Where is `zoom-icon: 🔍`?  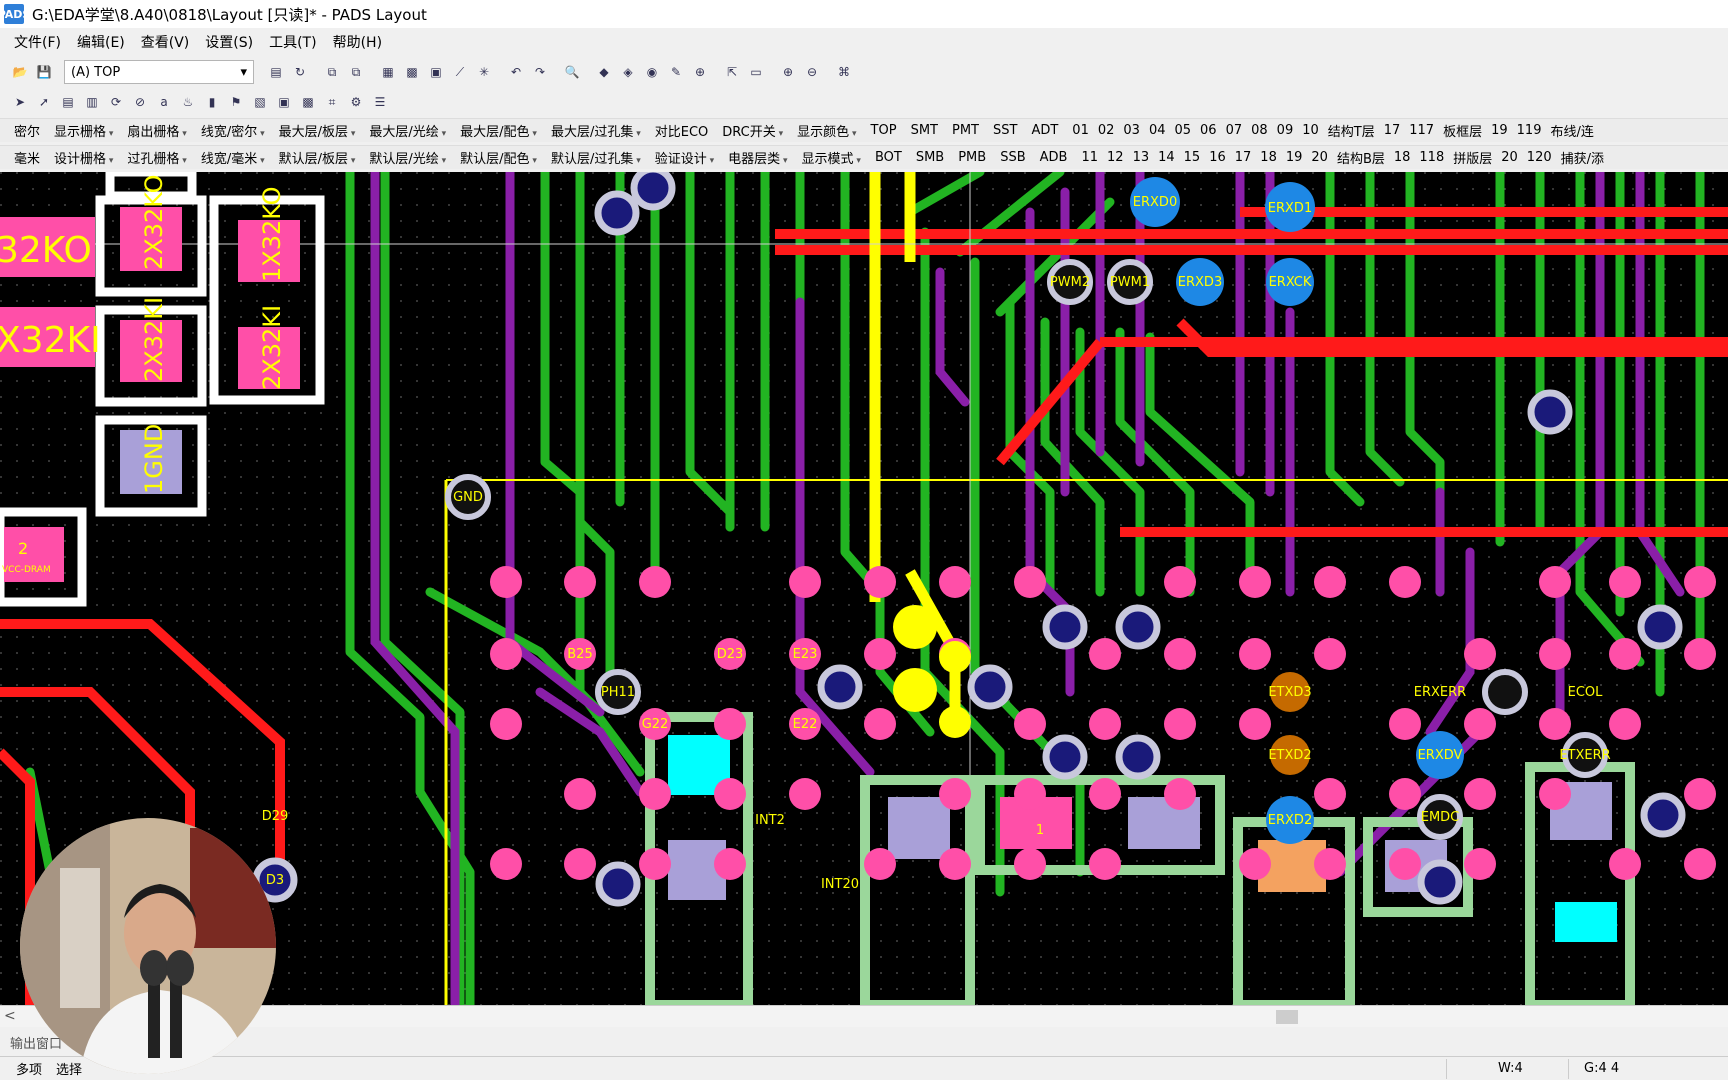 zoom-icon: 🔍 is located at coordinates (572, 72).